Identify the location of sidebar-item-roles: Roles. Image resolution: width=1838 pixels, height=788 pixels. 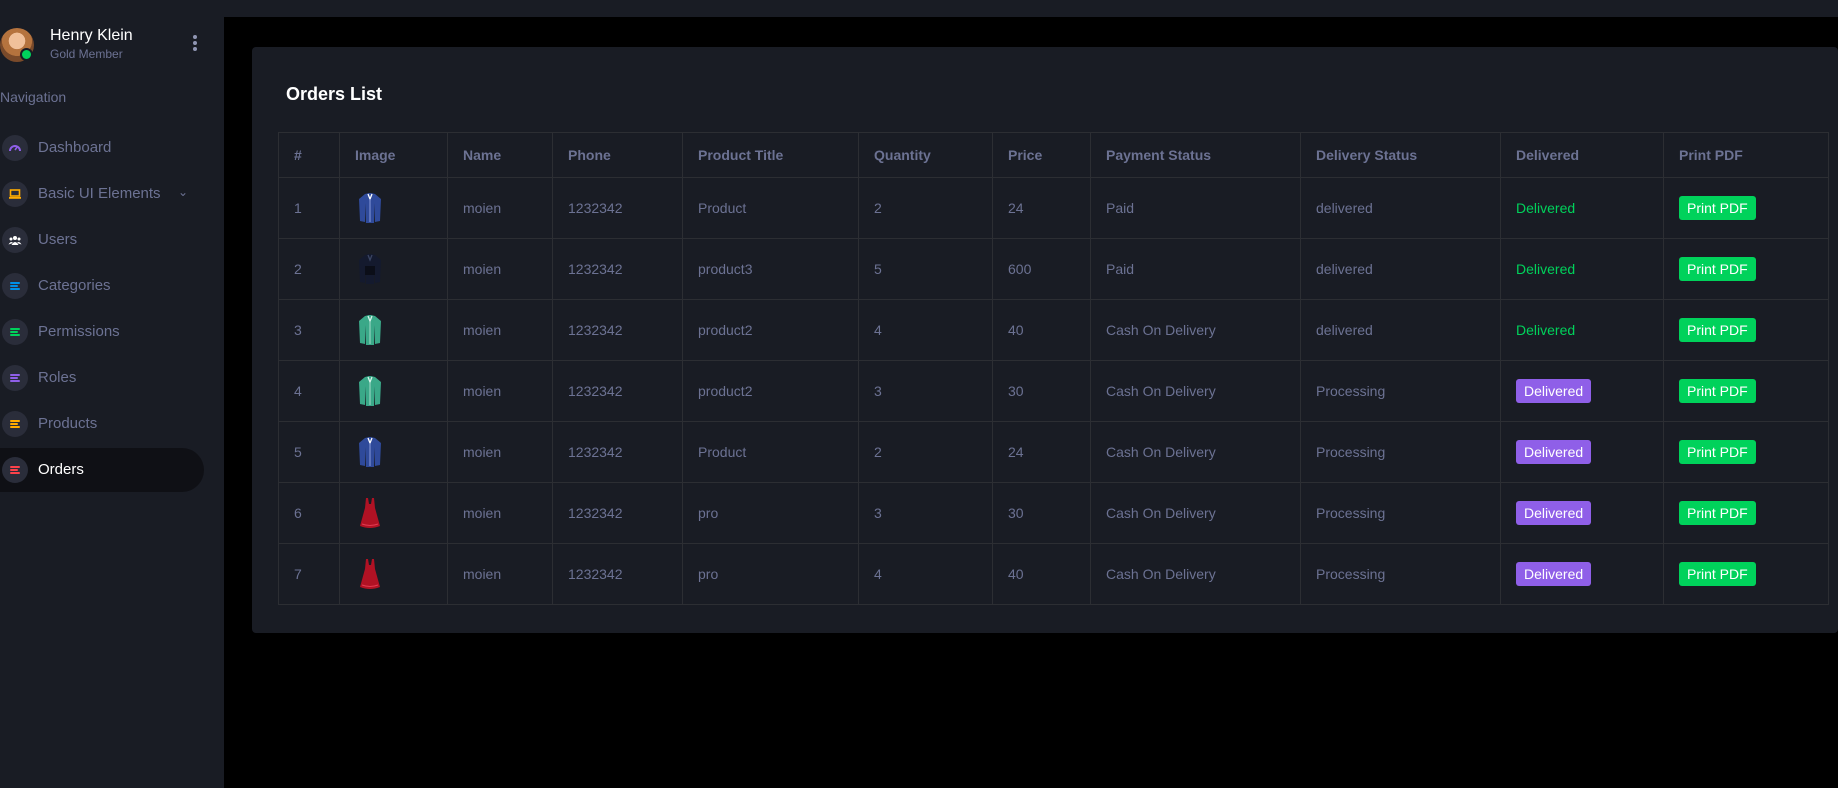
(102, 378).